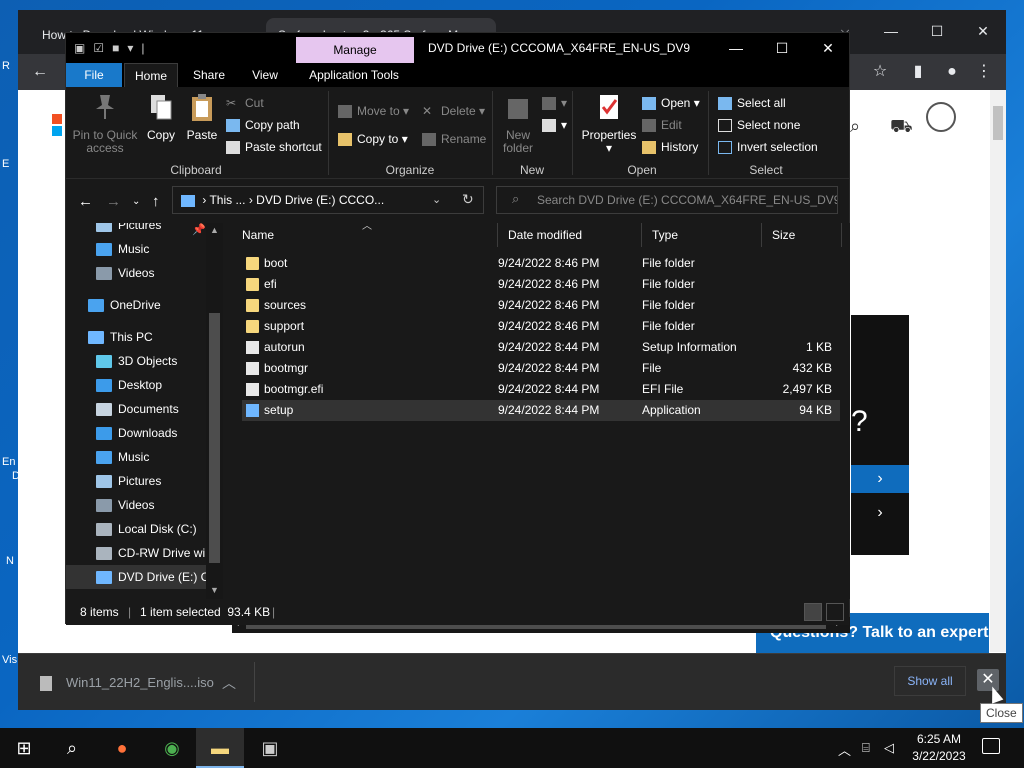 The height and width of the screenshot is (768, 1024). What do you see at coordinates (9, 660) in the screenshot?
I see `desktop-icon-label: Vis` at bounding box center [9, 660].